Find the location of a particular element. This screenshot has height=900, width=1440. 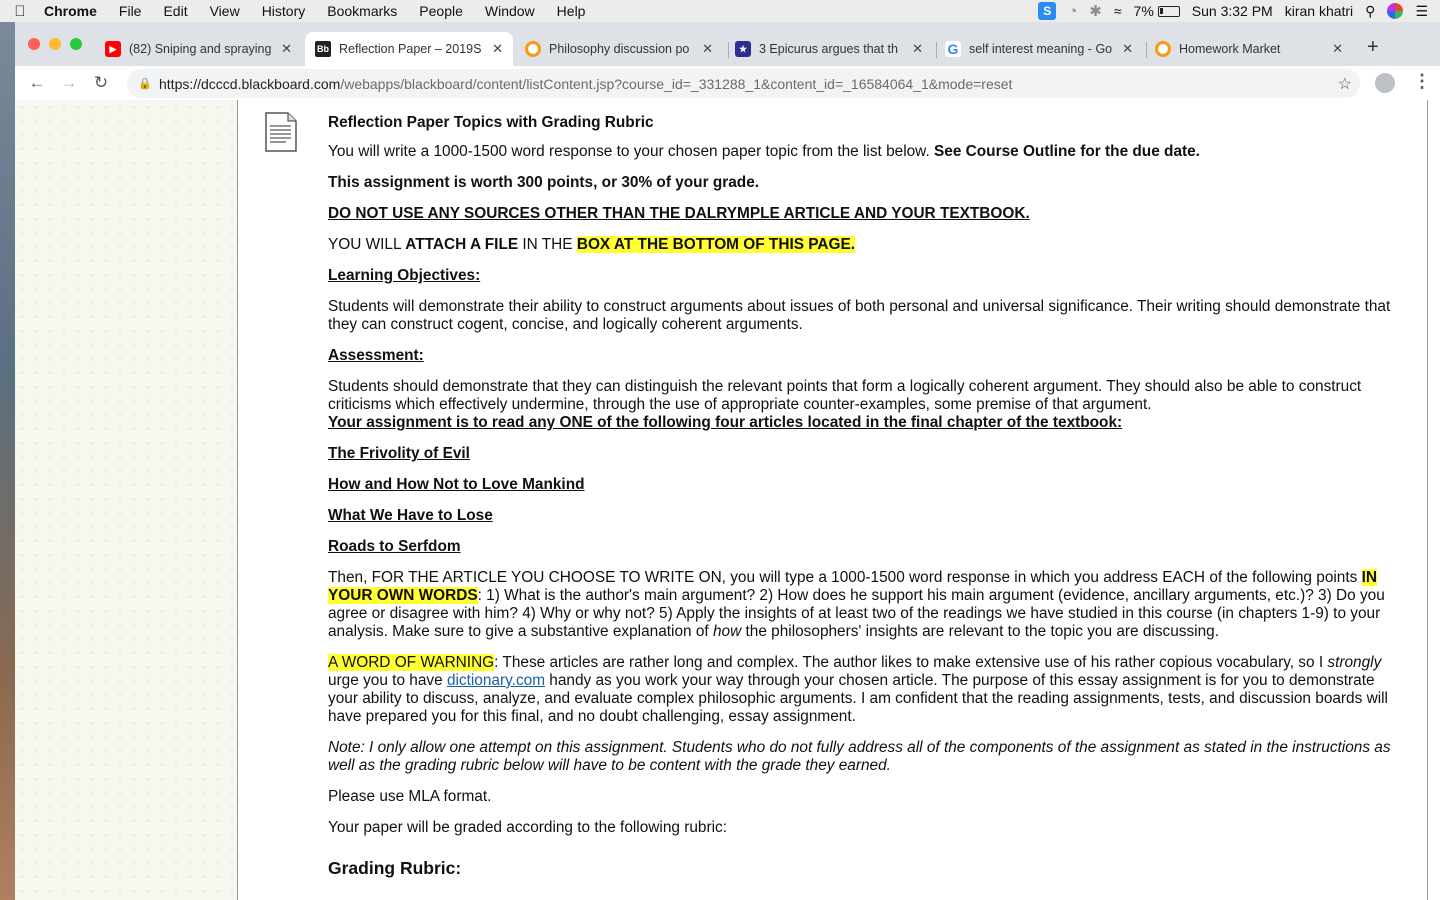

menu-edit: Edit is located at coordinates (175, 11).